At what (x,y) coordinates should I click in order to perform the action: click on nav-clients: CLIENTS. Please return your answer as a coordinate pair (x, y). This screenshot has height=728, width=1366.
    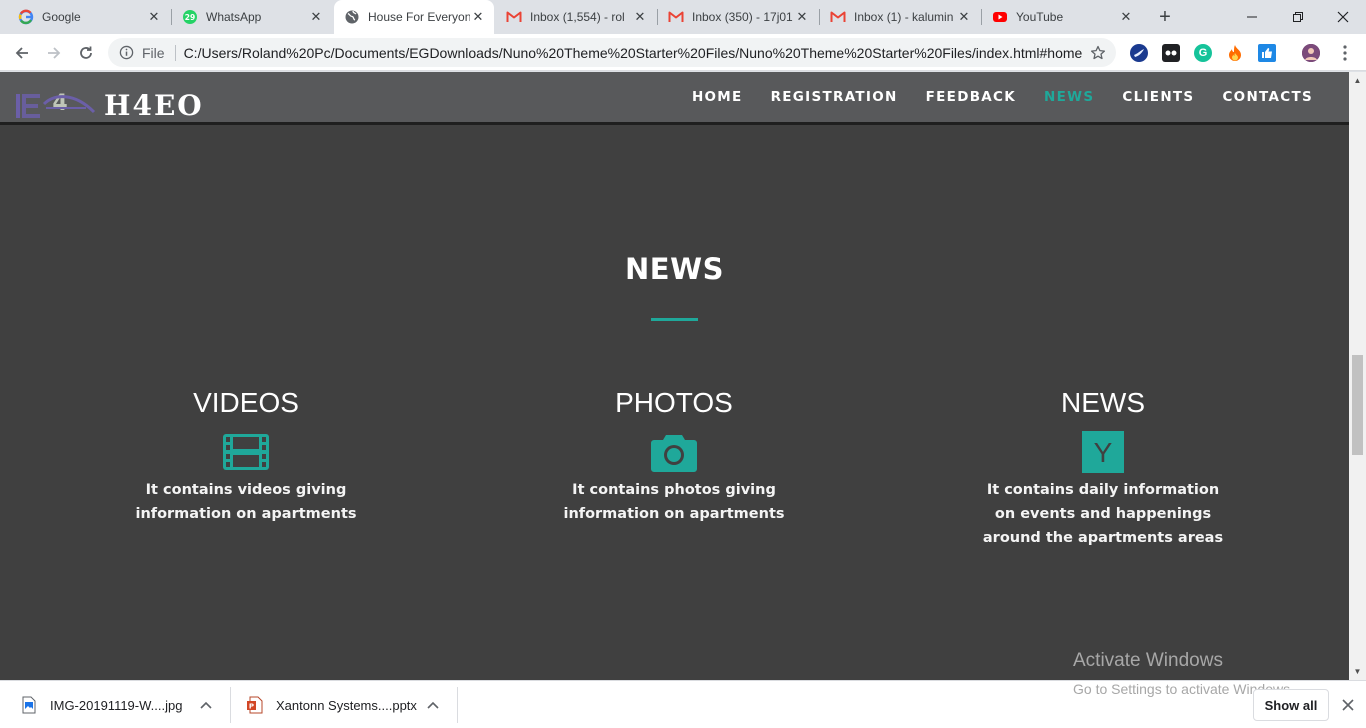
    Looking at the image, I should click on (1158, 97).